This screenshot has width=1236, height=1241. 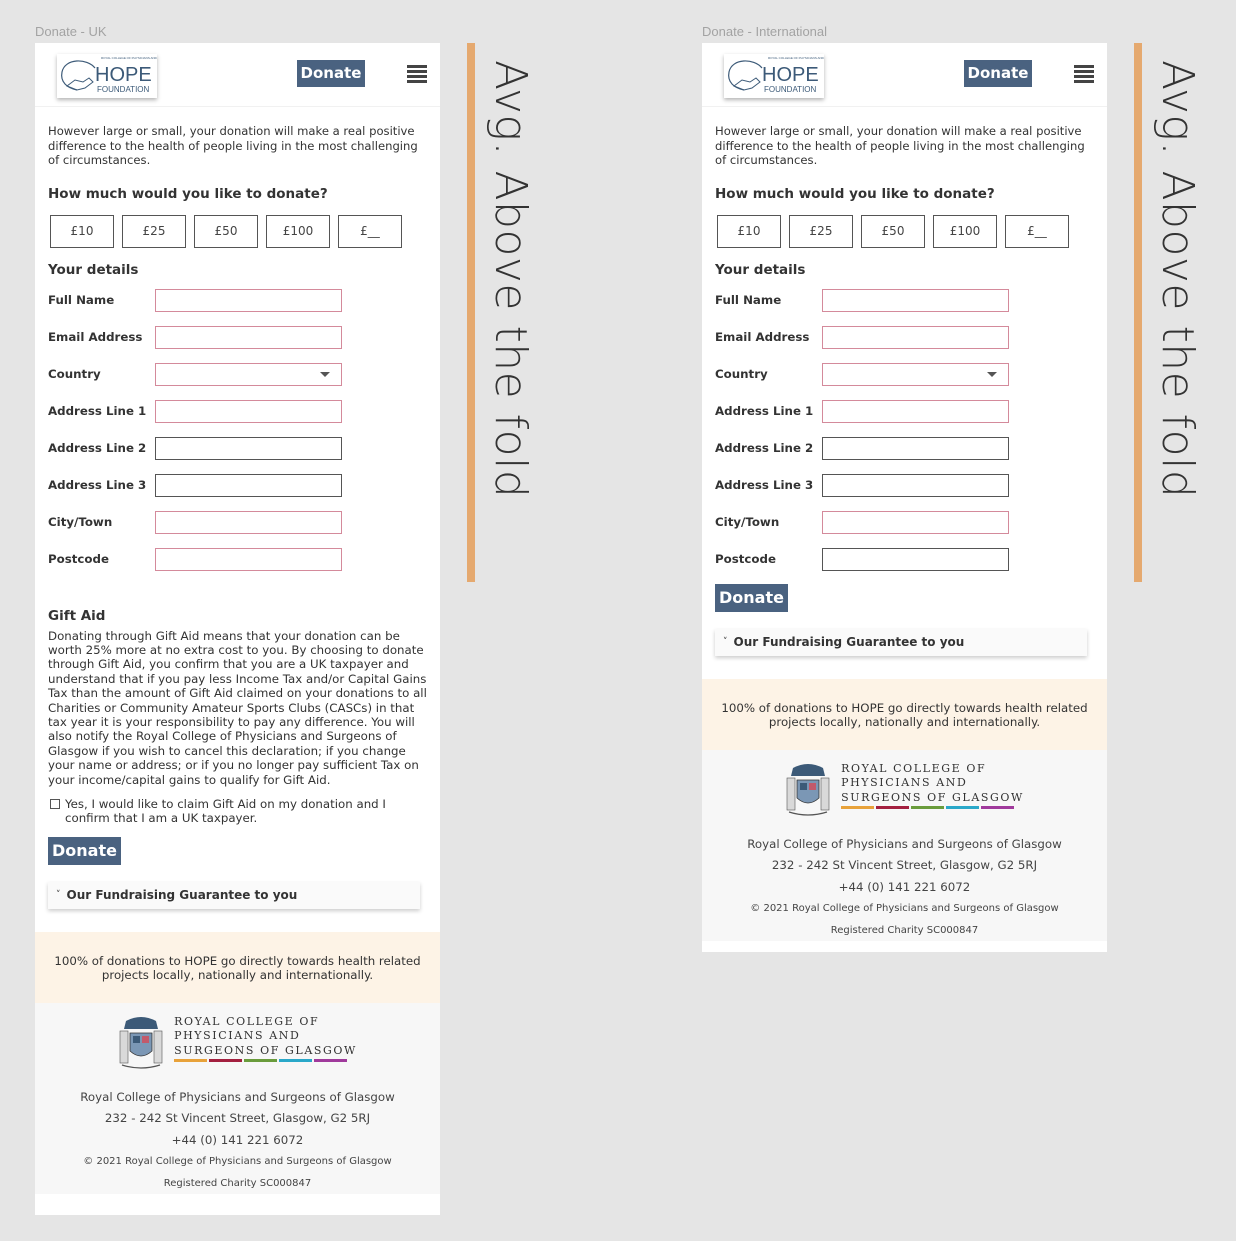 What do you see at coordinates (725, 642) in the screenshot?
I see `chevron-down-icon: ˅` at bounding box center [725, 642].